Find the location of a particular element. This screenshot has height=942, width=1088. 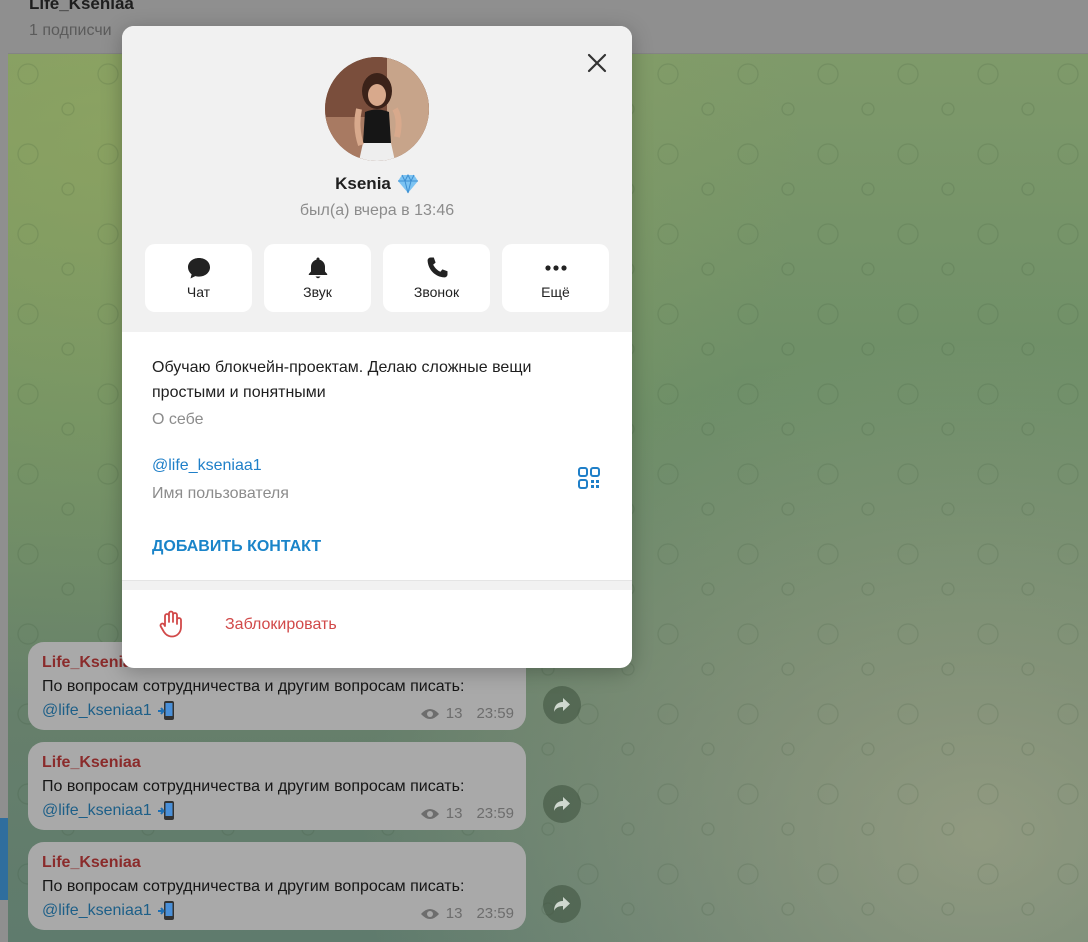

profile-username: @life_kseniaa1 is located at coordinates (207, 466).